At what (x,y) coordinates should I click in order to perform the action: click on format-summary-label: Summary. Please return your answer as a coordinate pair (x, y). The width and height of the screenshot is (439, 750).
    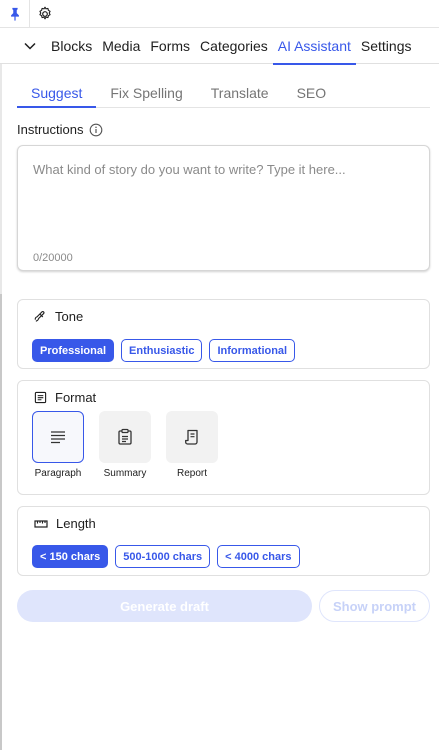
    Looking at the image, I should click on (125, 473).